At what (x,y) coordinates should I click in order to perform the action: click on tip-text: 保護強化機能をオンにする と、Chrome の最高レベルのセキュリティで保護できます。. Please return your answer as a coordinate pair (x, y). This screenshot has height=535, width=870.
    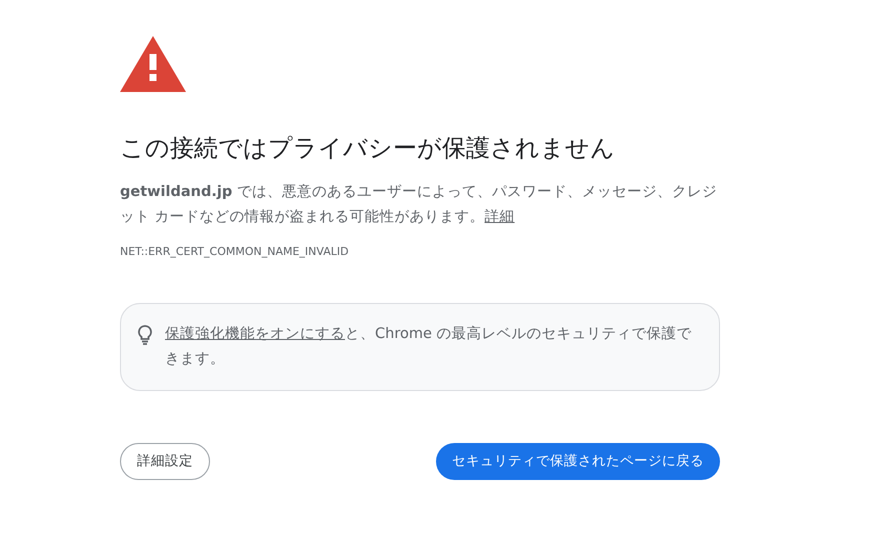
    Looking at the image, I should click on (428, 346).